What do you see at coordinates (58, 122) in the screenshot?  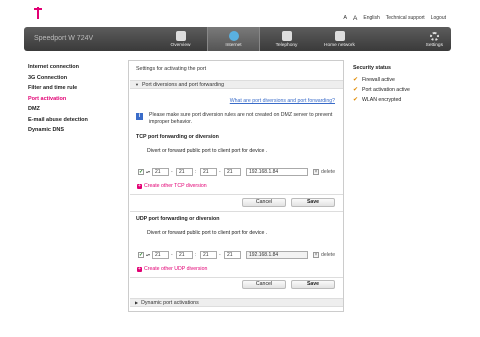 I see `sidebar-item-email-abuse-detection: E-mail abuse detection` at bounding box center [58, 122].